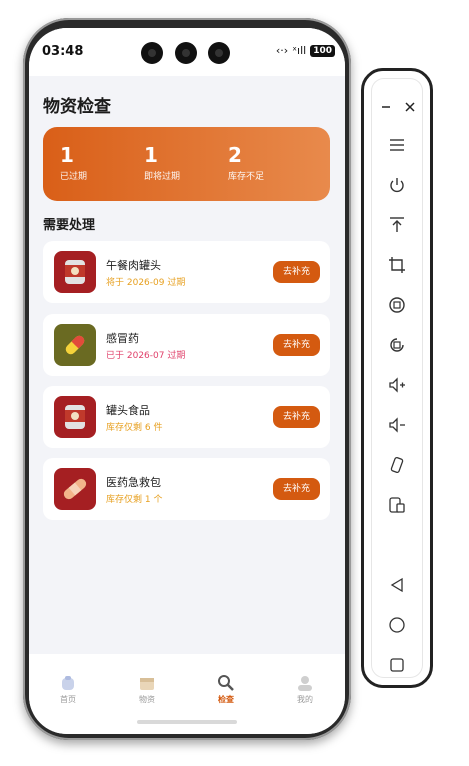  Describe the element at coordinates (246, 177) in the screenshot. I see `summary-label: 库存不足` at that location.